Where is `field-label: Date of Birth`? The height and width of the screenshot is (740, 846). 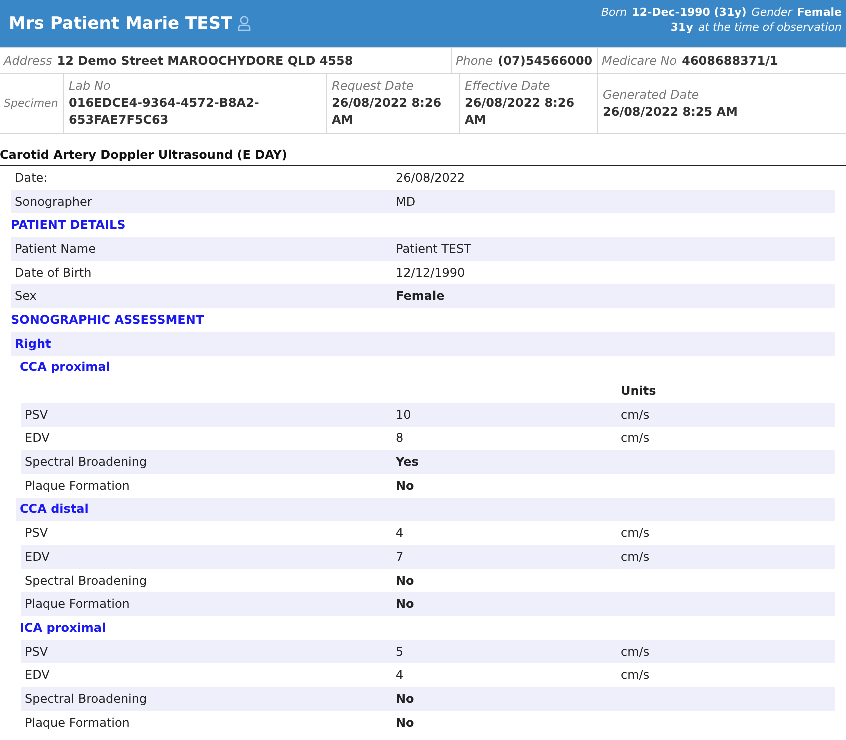 field-label: Date of Birth is located at coordinates (54, 273).